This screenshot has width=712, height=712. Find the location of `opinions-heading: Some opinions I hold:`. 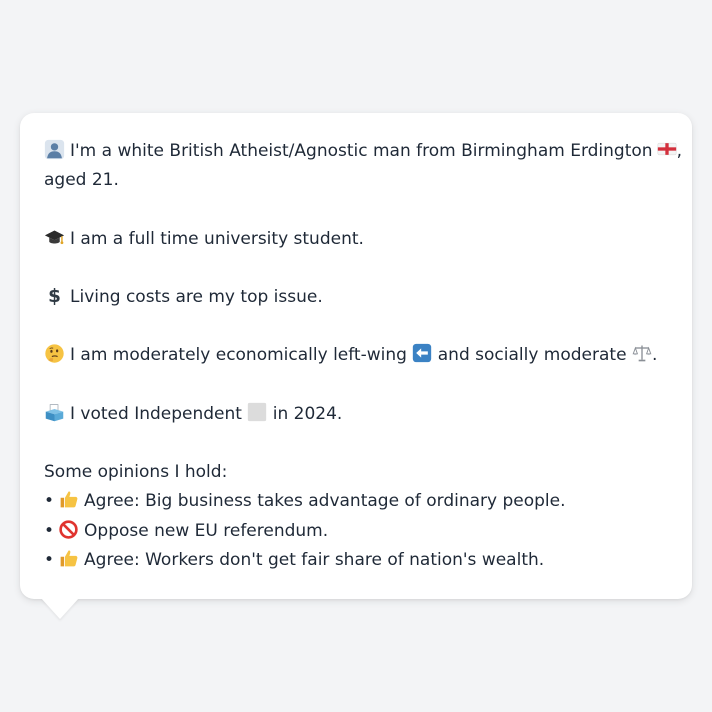

opinions-heading: Some opinions I hold: is located at coordinates (136, 472).